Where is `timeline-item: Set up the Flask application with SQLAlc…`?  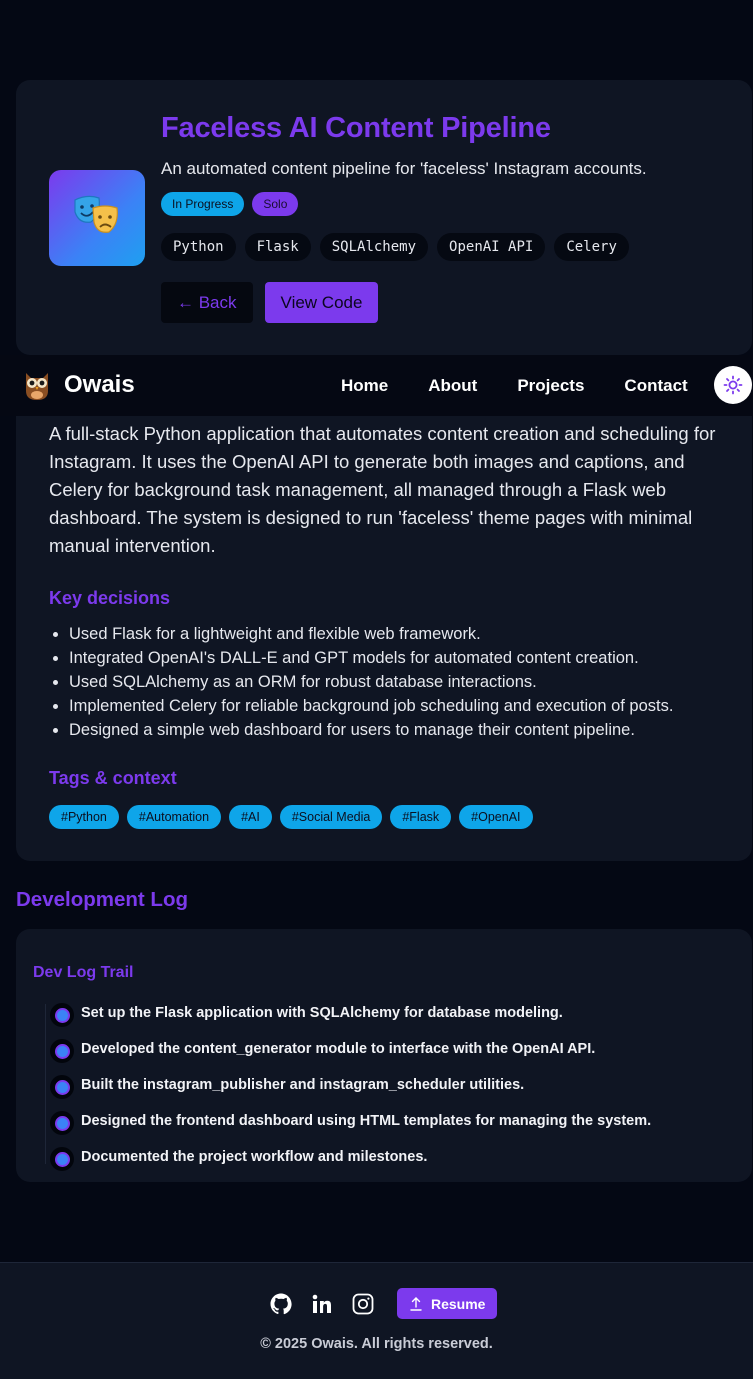
timeline-item: Set up the Flask application with SQLAlc… is located at coordinates (350, 1019).